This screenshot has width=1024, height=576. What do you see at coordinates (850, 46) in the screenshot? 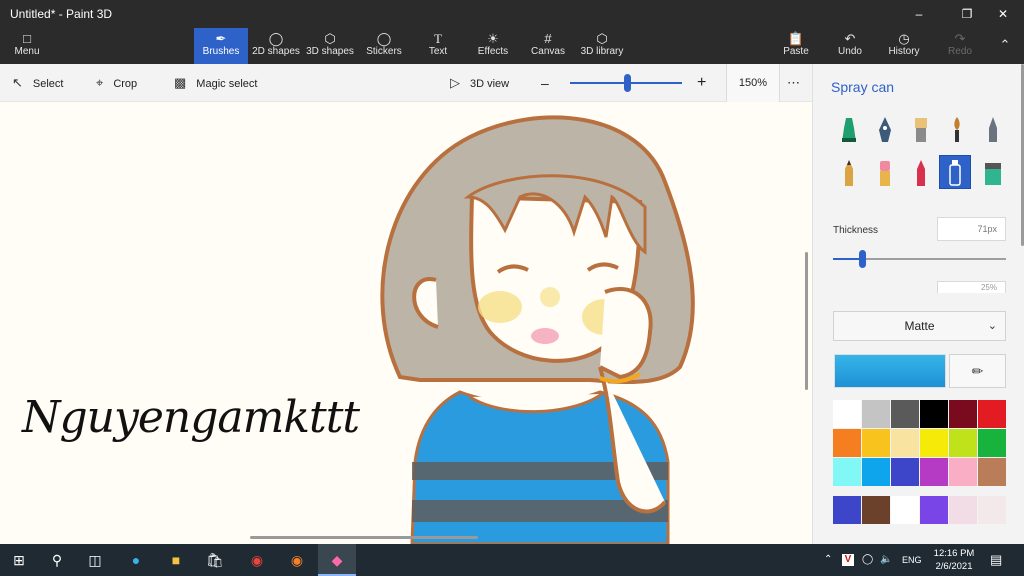
I see `undo-button: ↶ Undo` at bounding box center [850, 46].